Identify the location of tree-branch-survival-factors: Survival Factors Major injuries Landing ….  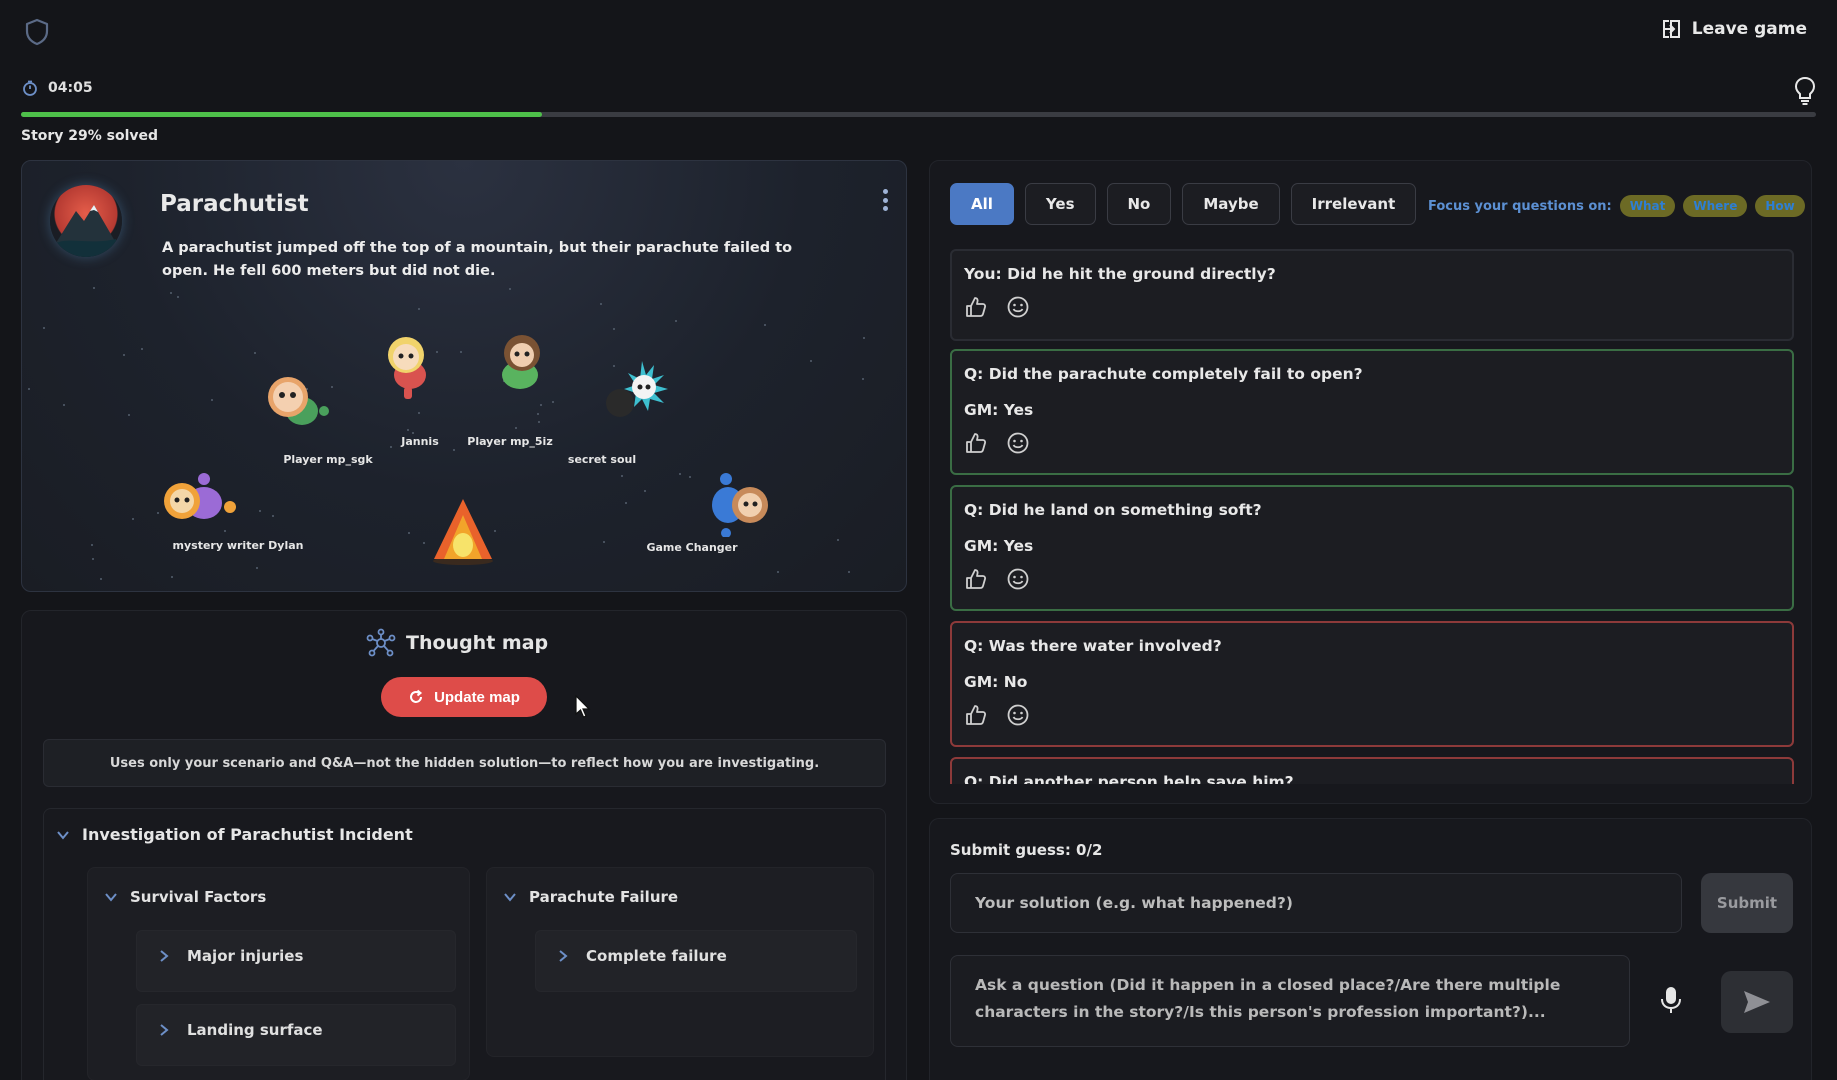
(278, 973).